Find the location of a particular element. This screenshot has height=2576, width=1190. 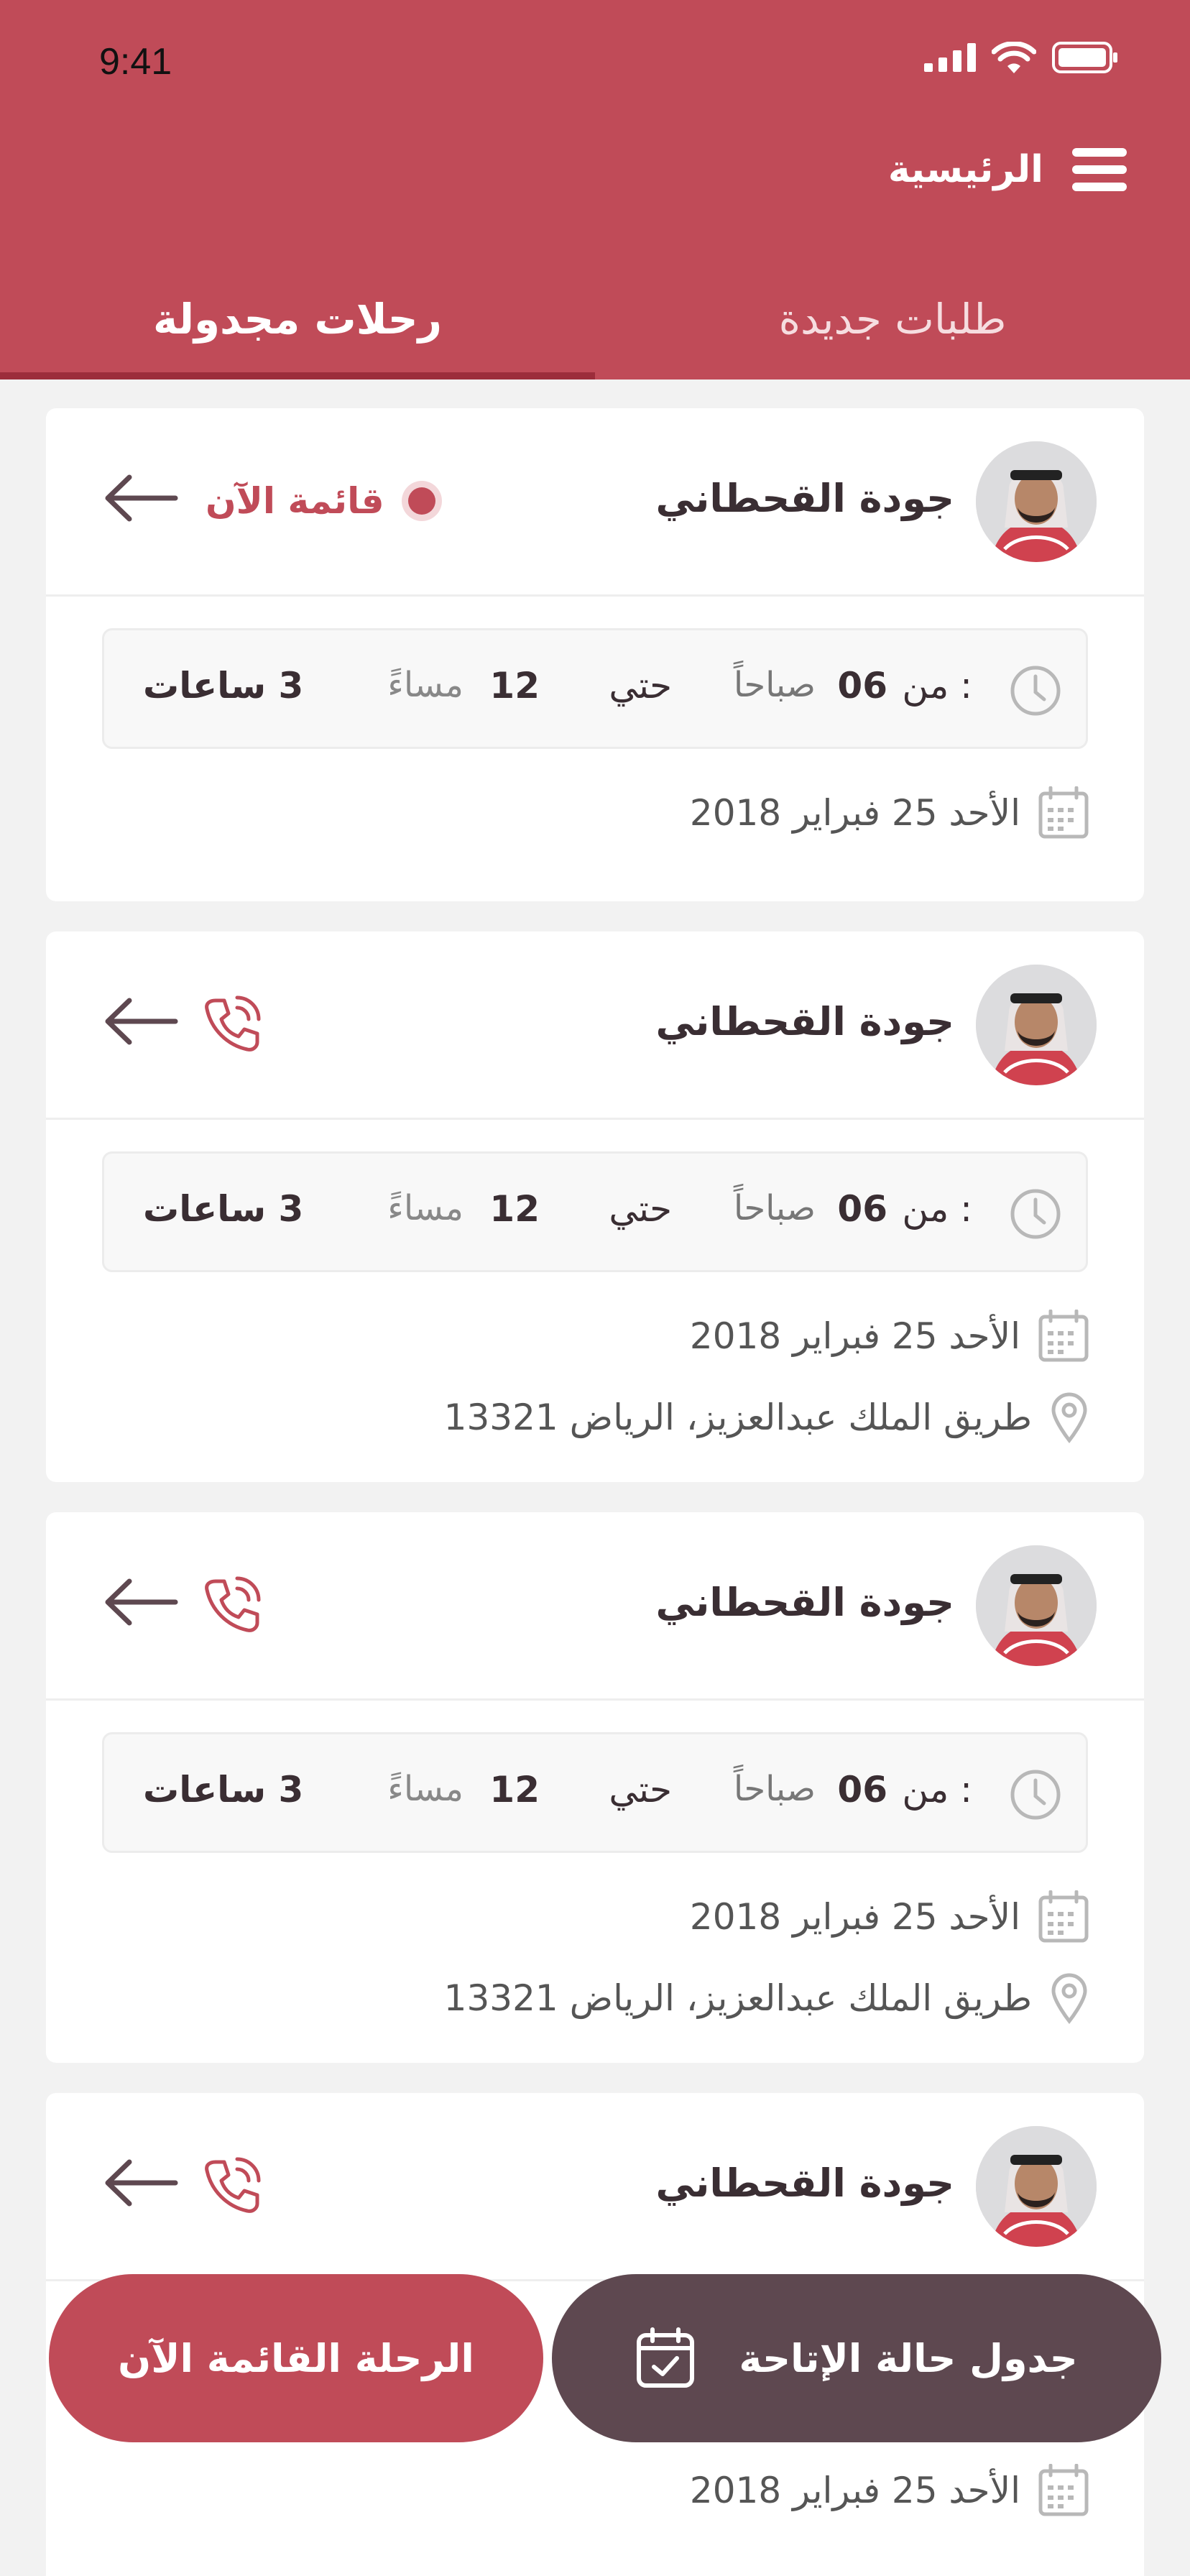

title-row: الرئيسية is located at coordinates (1007, 170).